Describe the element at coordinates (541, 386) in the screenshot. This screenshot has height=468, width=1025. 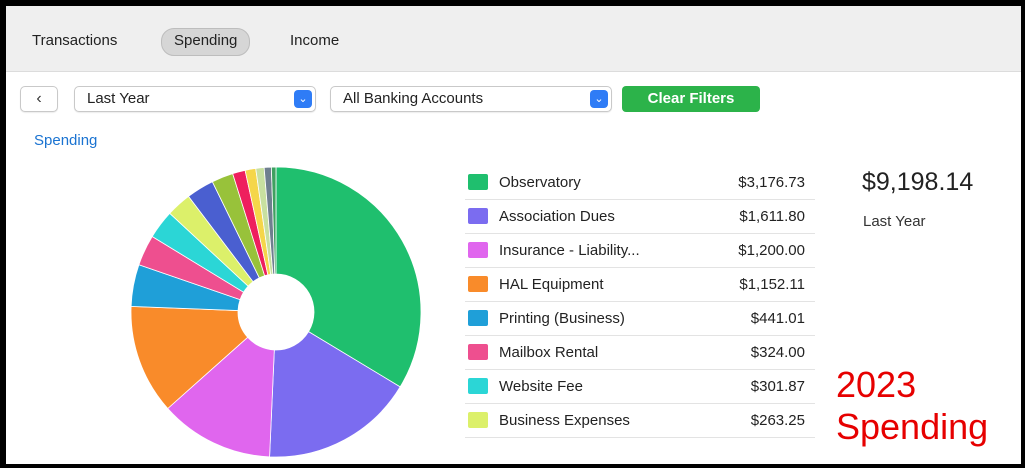
I see `legend-label: Website Fee` at that location.